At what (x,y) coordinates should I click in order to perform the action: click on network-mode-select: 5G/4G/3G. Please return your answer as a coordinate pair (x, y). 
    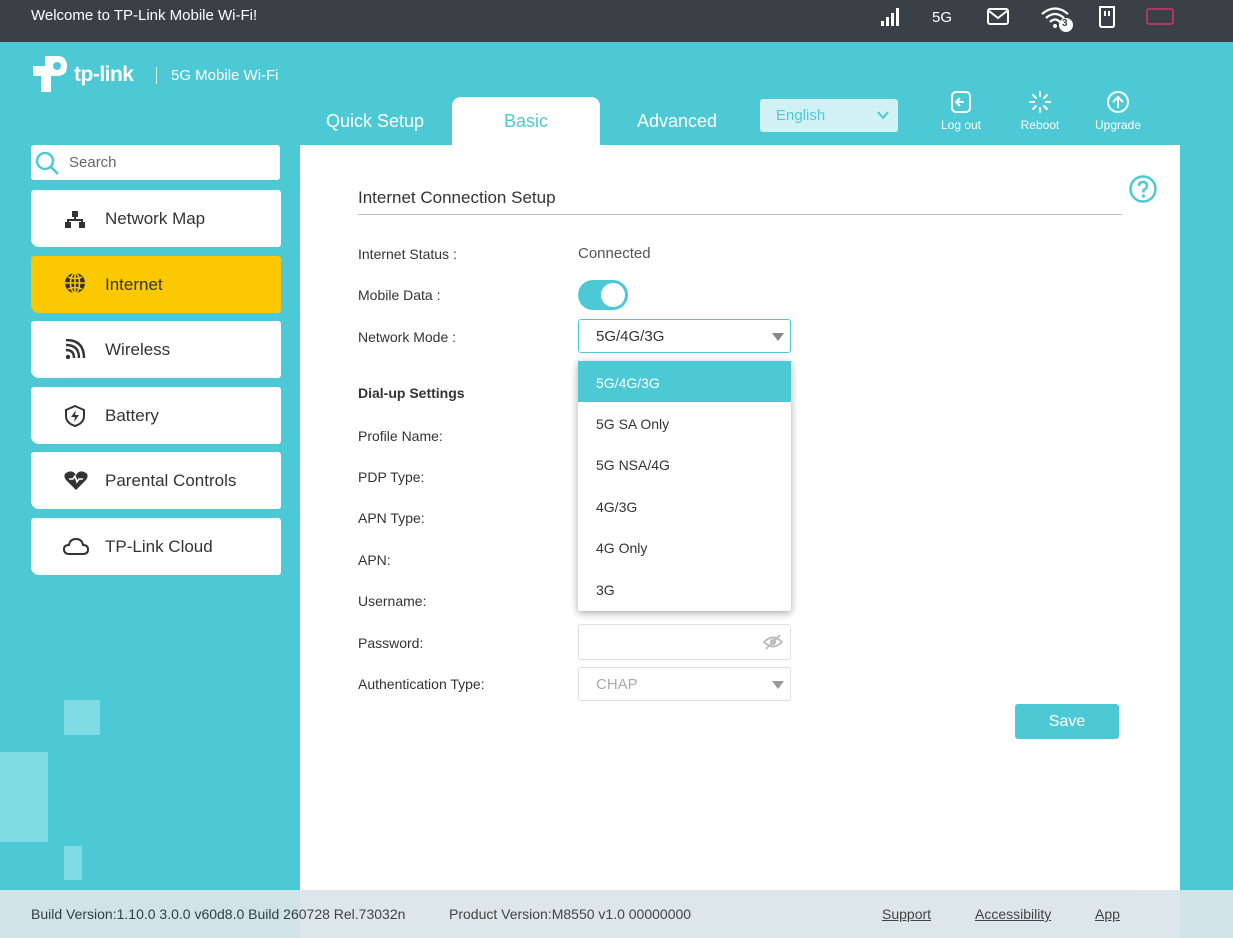
    Looking at the image, I should click on (684, 336).